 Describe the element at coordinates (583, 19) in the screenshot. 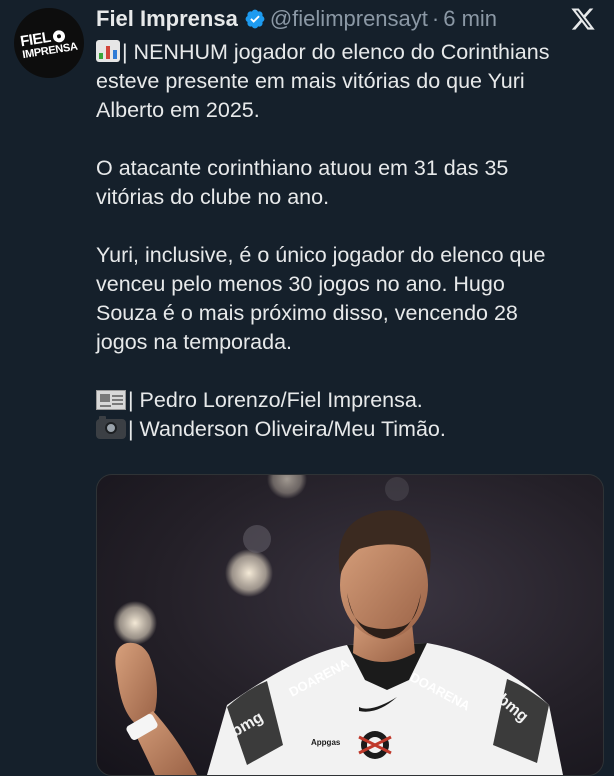

I see `x-logo-icon` at that location.